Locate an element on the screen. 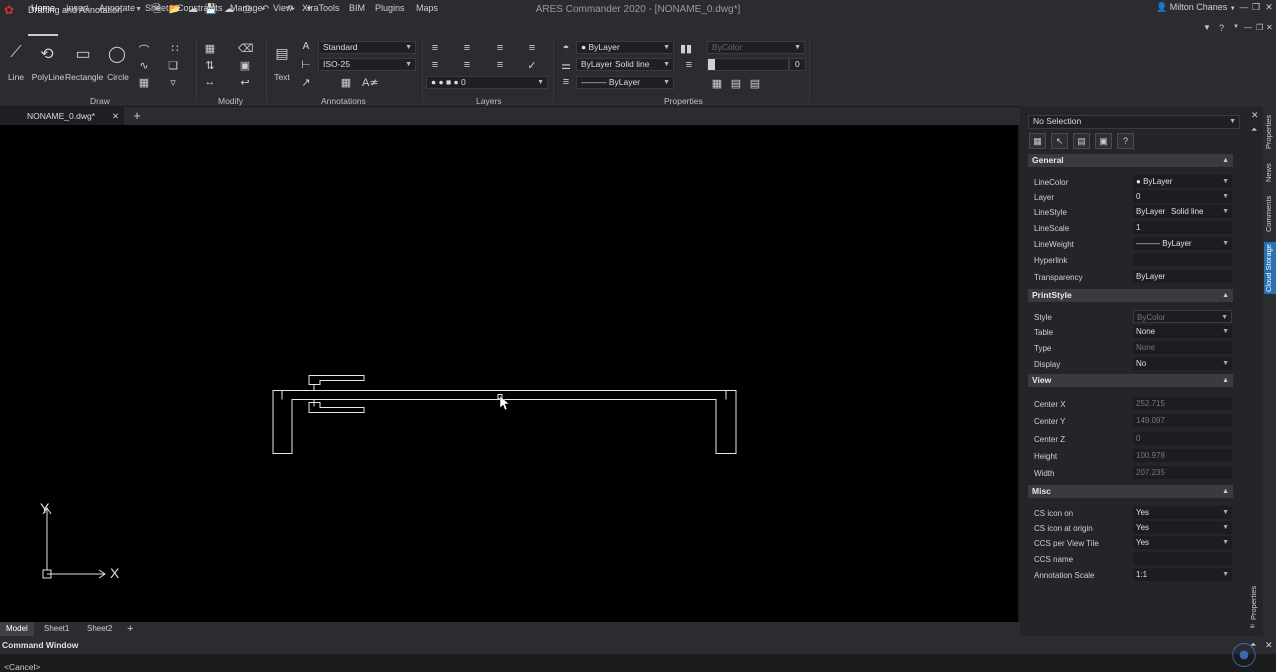 The image size is (1276, 672). text-icon: ▤ is located at coordinates (282, 53).